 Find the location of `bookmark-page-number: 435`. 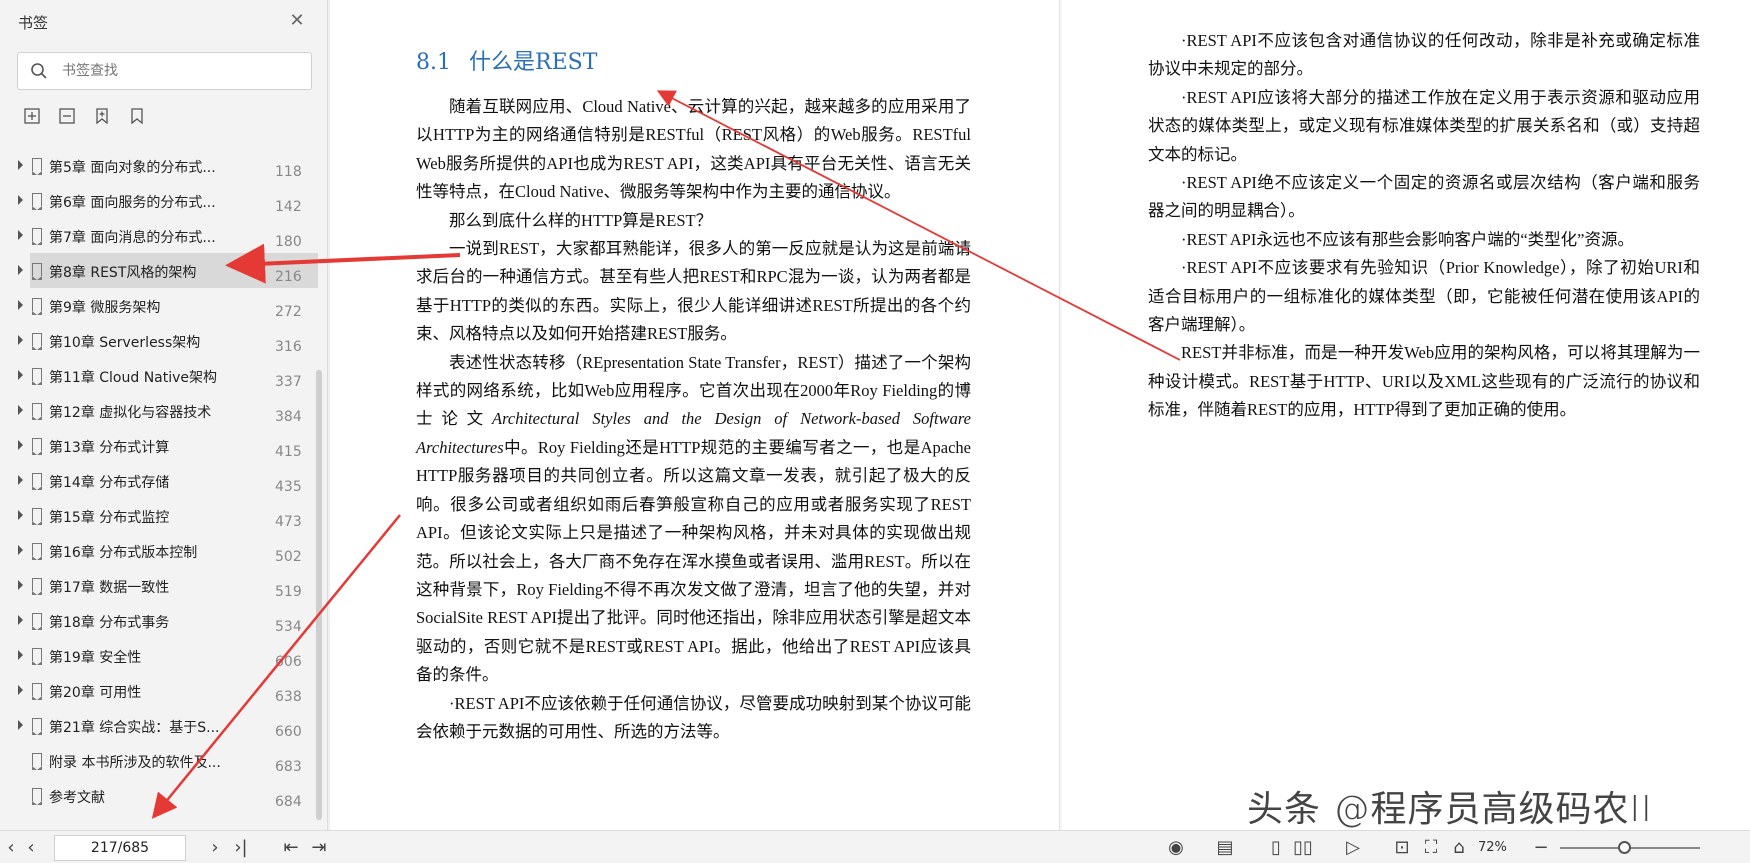

bookmark-page-number: 435 is located at coordinates (288, 487).